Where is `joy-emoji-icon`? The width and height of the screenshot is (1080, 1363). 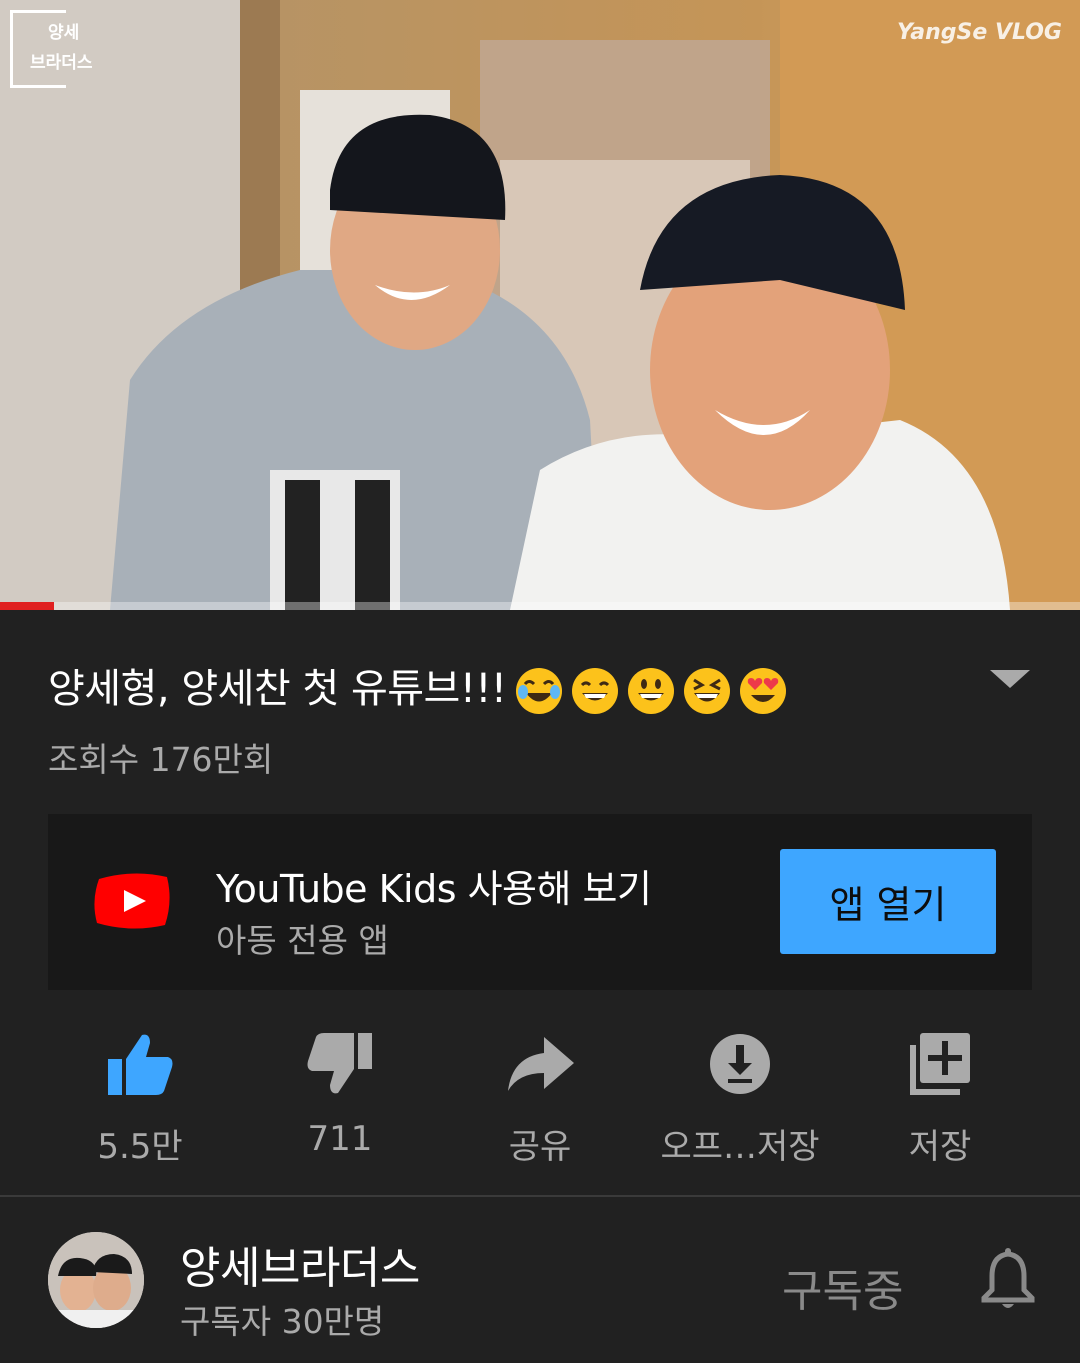
joy-emoji-icon is located at coordinates (539, 691).